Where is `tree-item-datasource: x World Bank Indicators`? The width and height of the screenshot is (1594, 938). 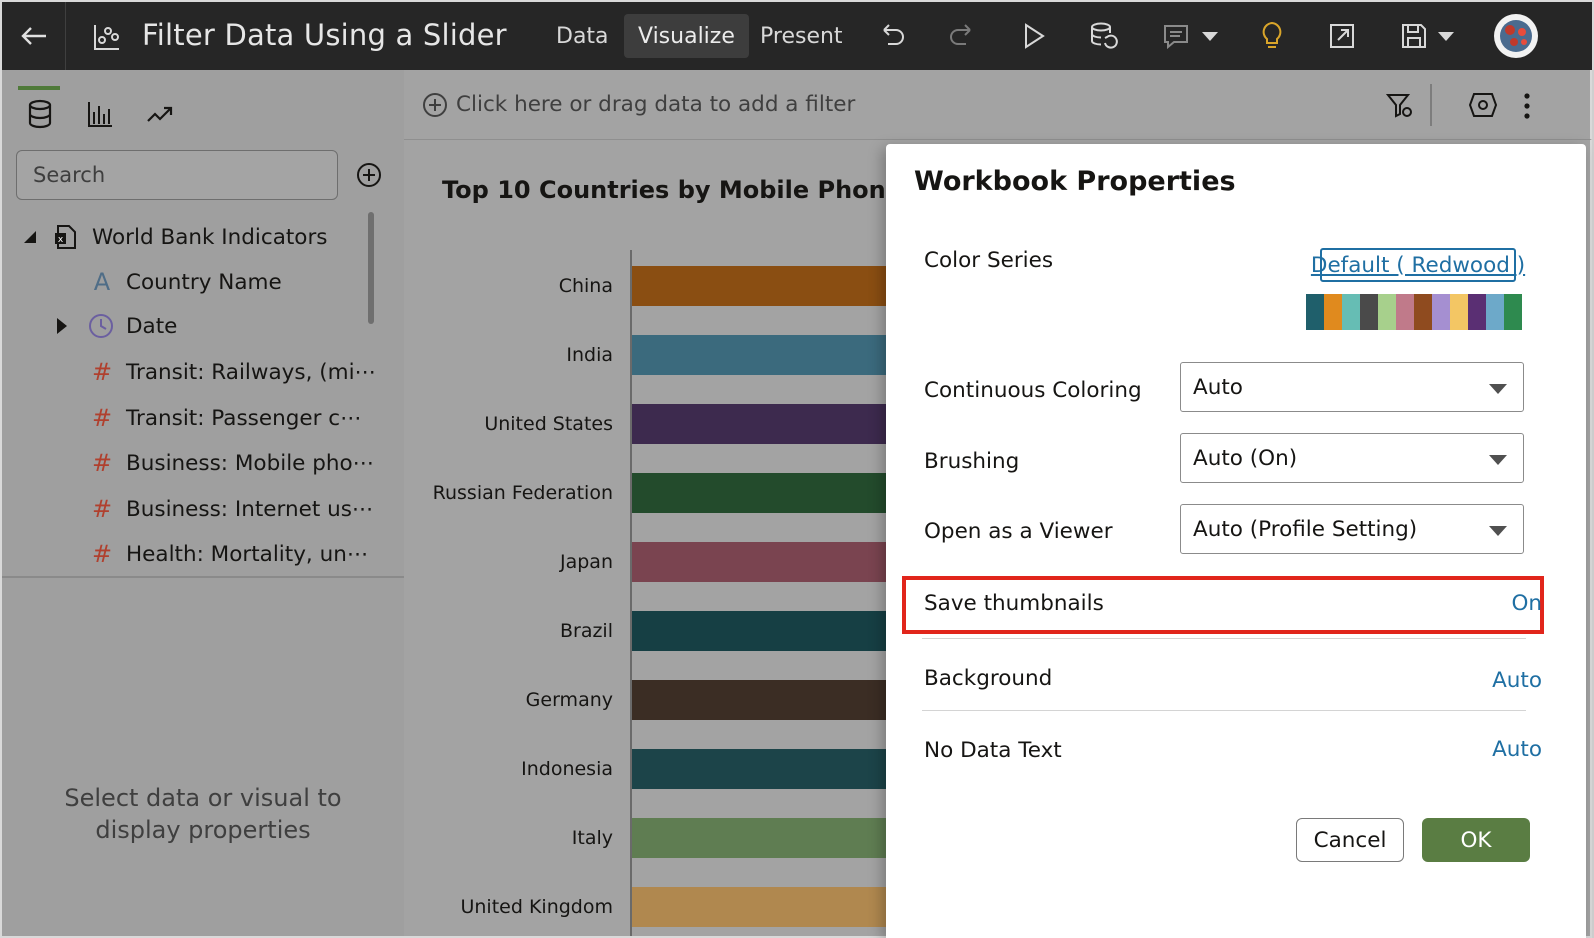
tree-item-datasource: x World Bank Indicators is located at coordinates (175, 237).